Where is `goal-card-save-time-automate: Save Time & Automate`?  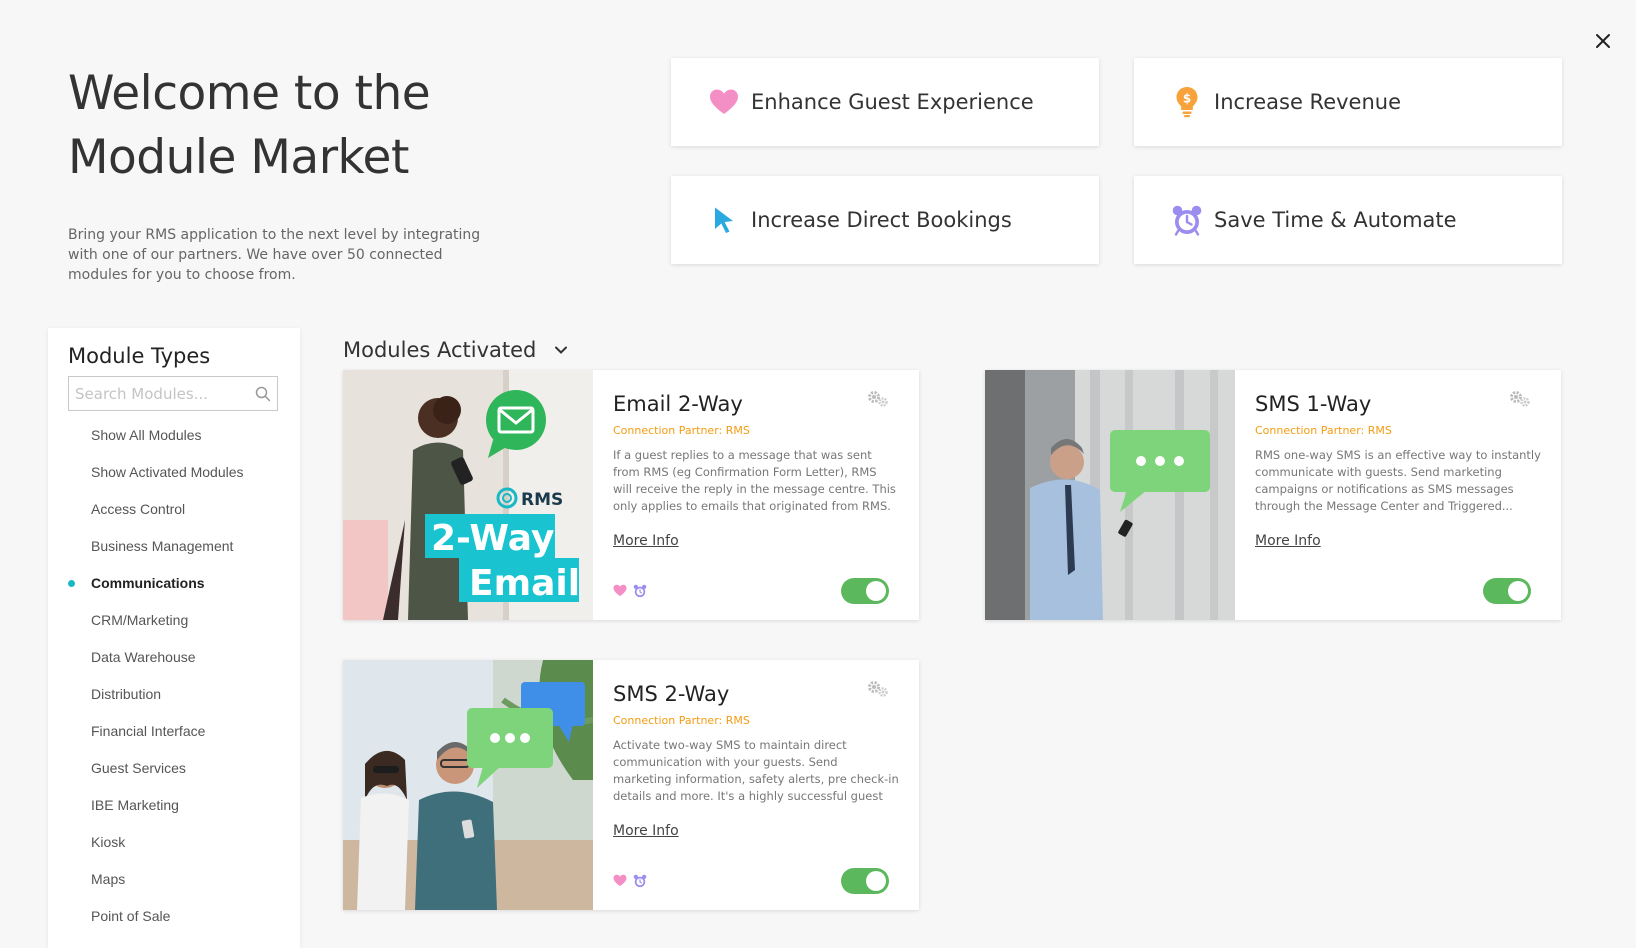 goal-card-save-time-automate: Save Time & Automate is located at coordinates (1348, 220).